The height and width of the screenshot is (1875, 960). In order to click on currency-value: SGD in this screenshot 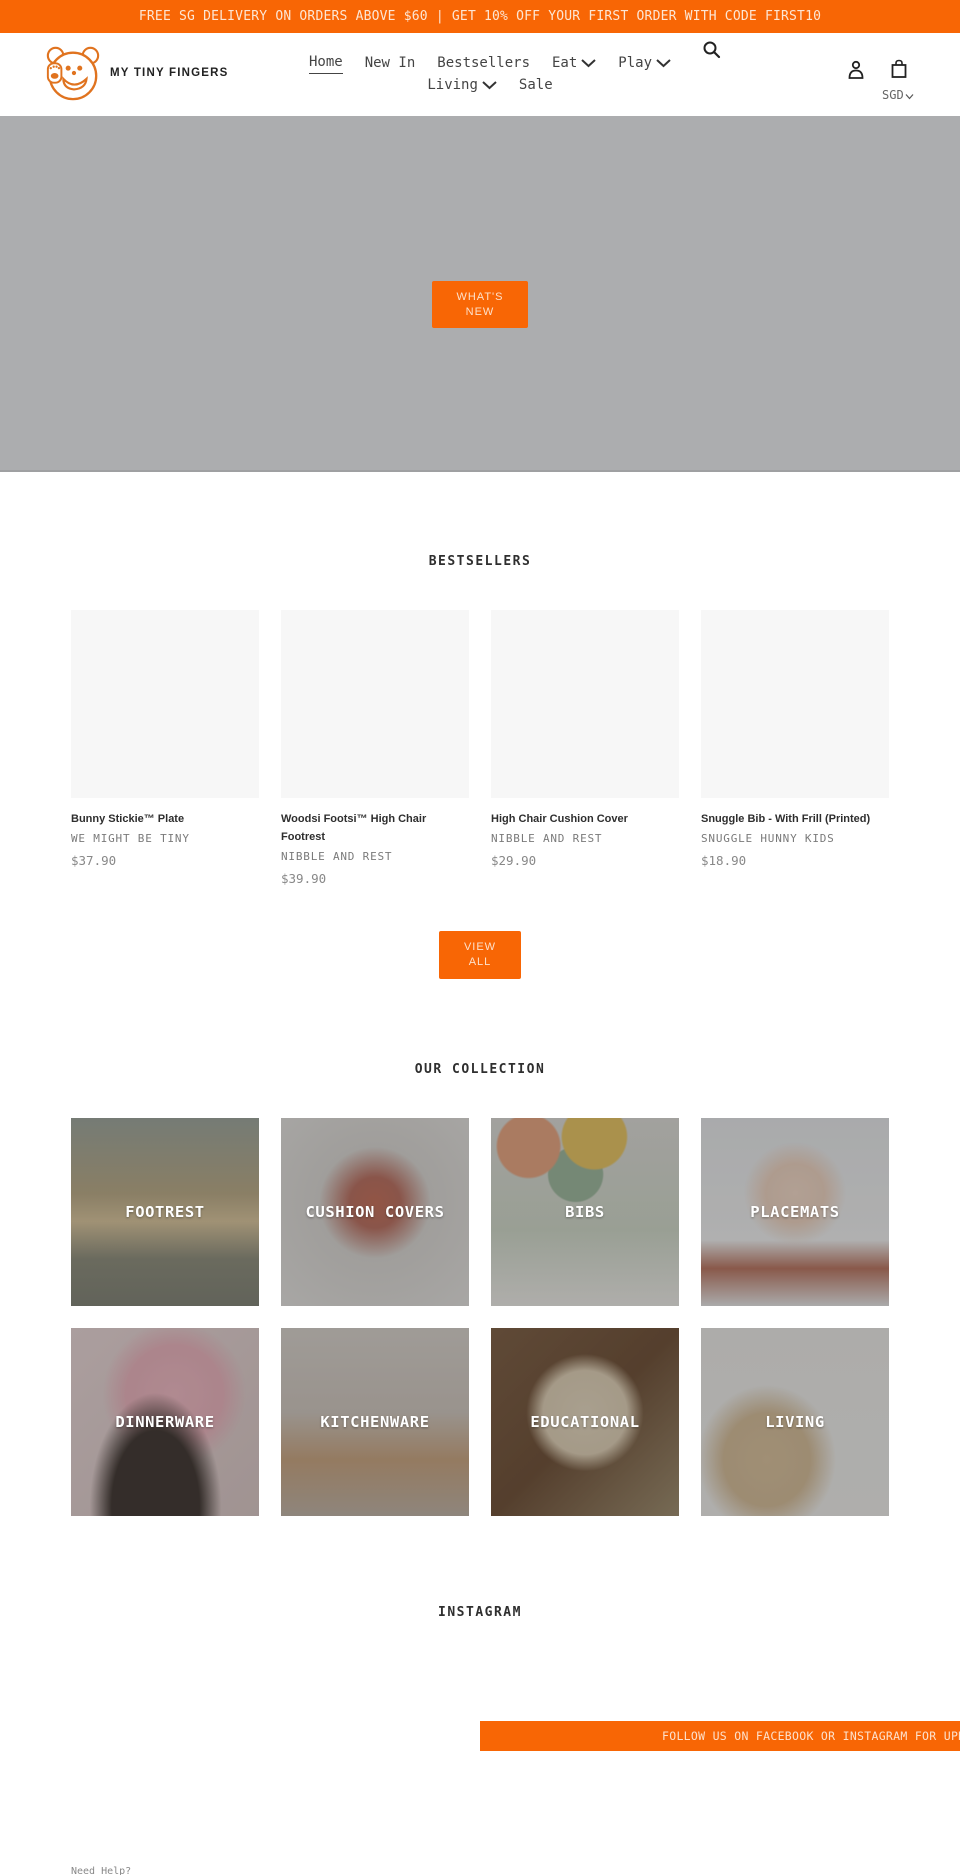, I will do `click(893, 95)`.